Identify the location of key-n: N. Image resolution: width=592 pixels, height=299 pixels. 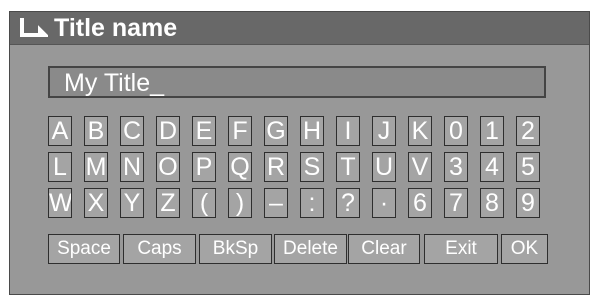
(132, 167).